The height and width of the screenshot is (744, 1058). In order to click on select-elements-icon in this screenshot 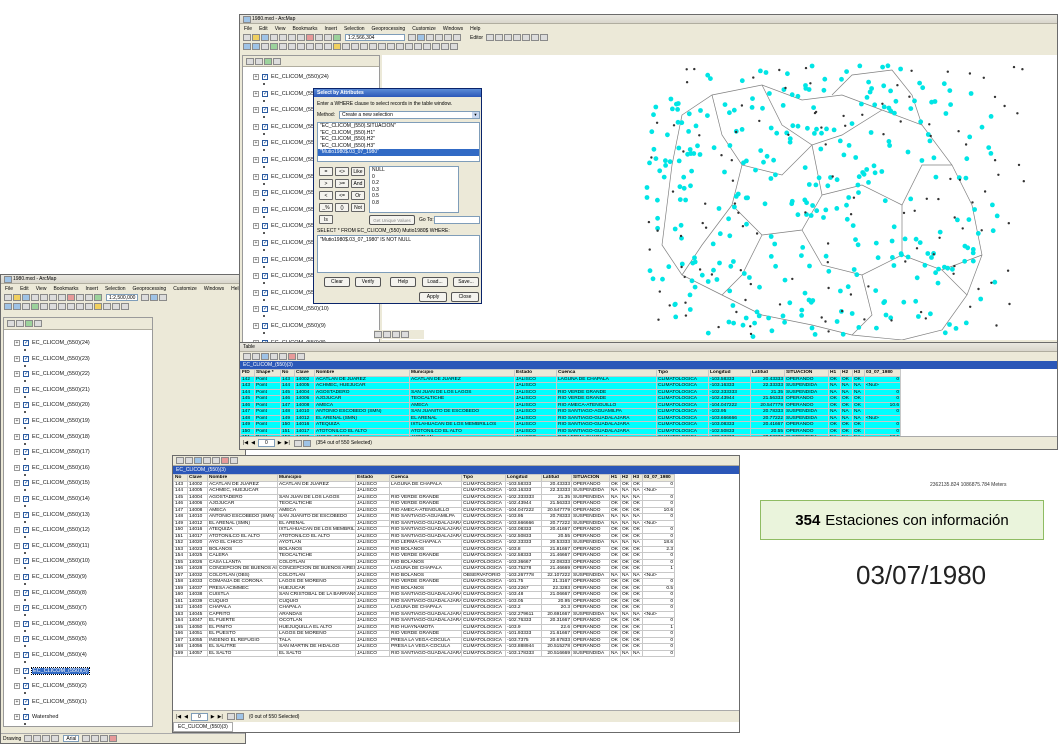, I will do `click(28, 738)`.